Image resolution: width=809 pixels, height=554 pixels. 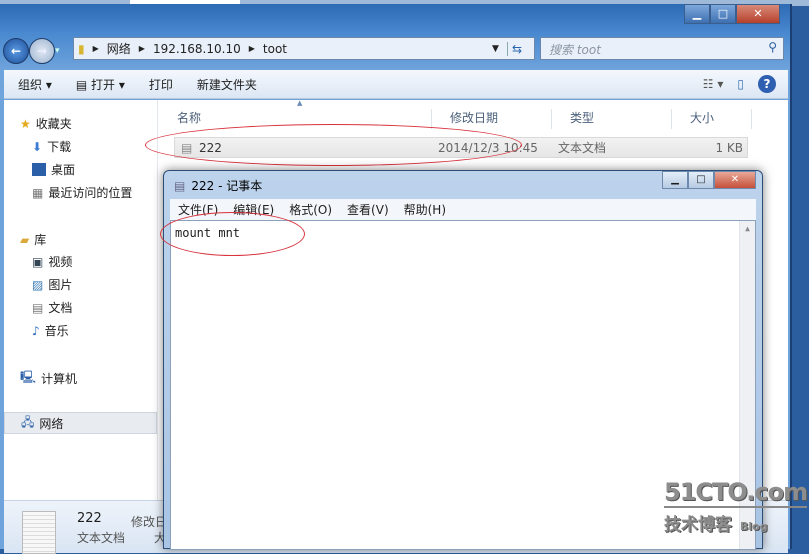 What do you see at coordinates (227, 186) in the screenshot?
I see `notepad-title: 222 - 记事本` at bounding box center [227, 186].